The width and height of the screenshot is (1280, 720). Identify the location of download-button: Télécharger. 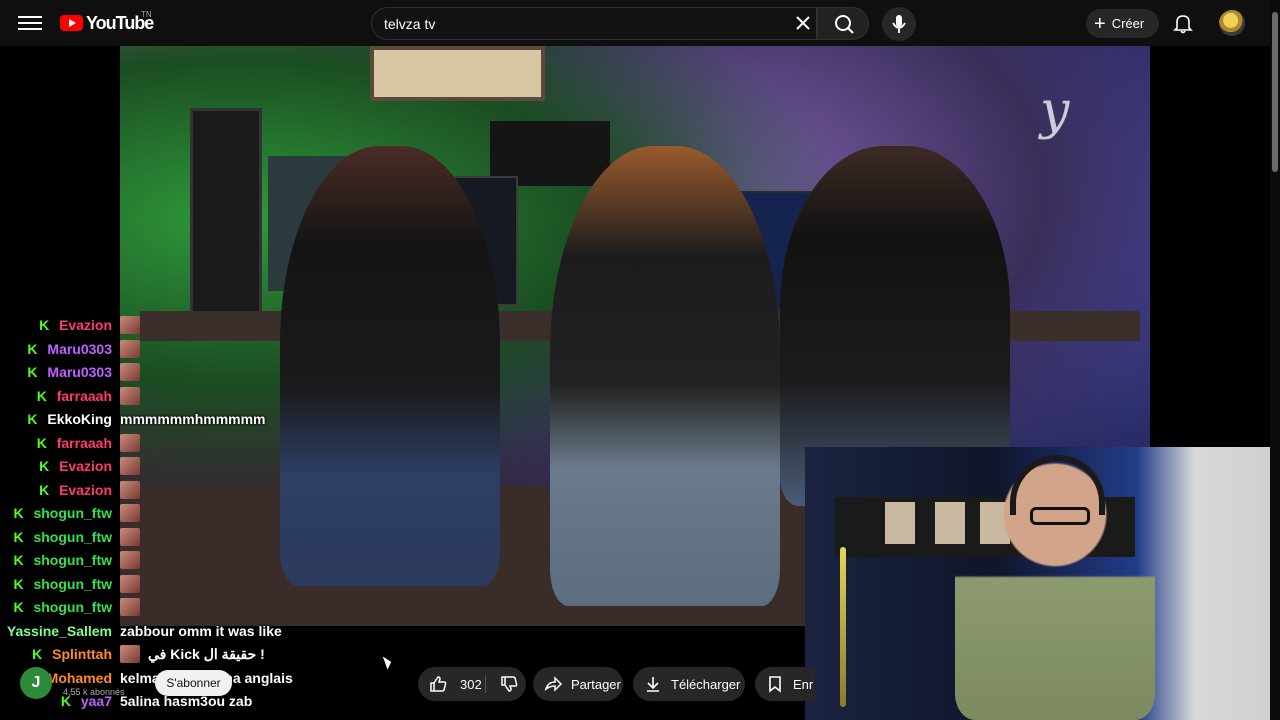
(689, 684).